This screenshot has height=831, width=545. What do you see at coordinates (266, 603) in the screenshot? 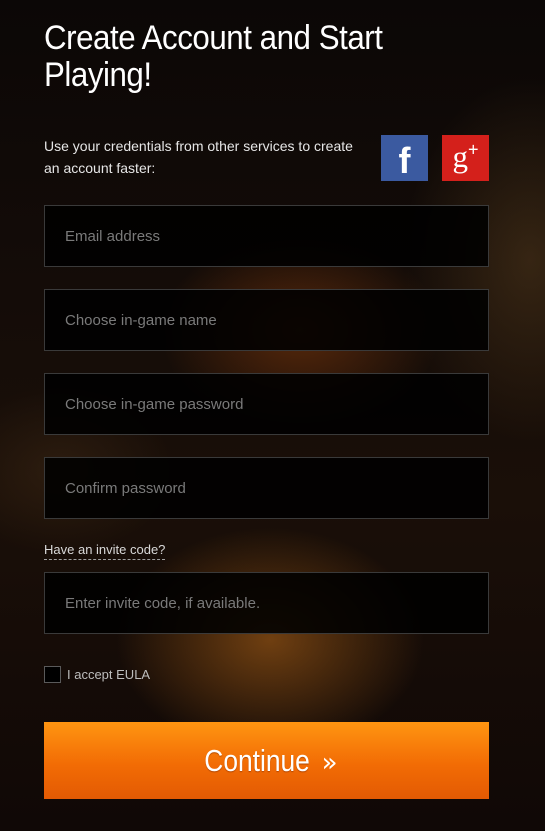
I see `invite-code-field` at bounding box center [266, 603].